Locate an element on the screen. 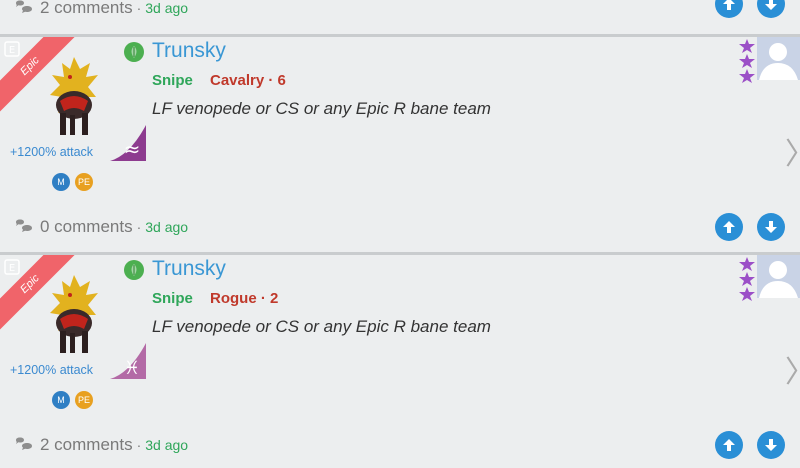  comments-row: 0 comments · 3d ago is located at coordinates (101, 227).